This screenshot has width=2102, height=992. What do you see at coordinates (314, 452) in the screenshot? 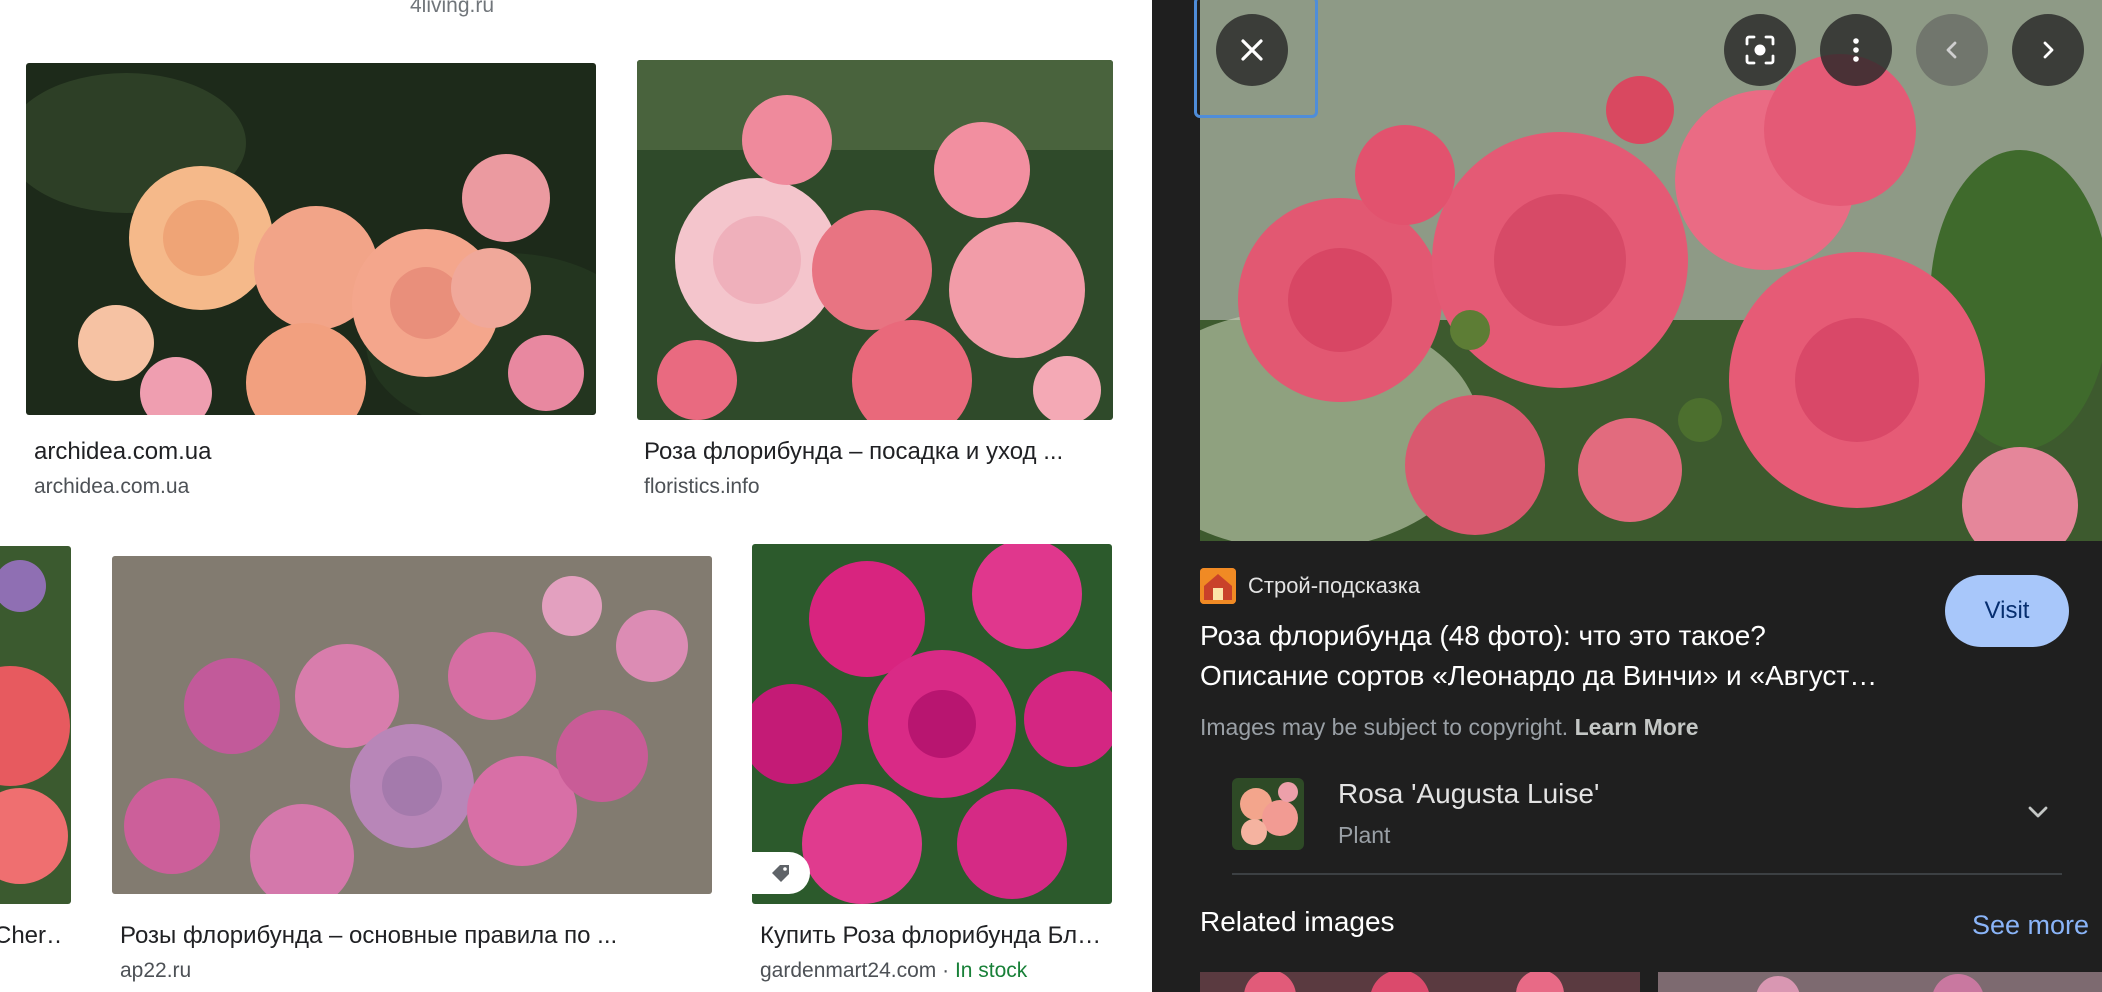
I see `result-title: archidea.com.ua` at bounding box center [314, 452].